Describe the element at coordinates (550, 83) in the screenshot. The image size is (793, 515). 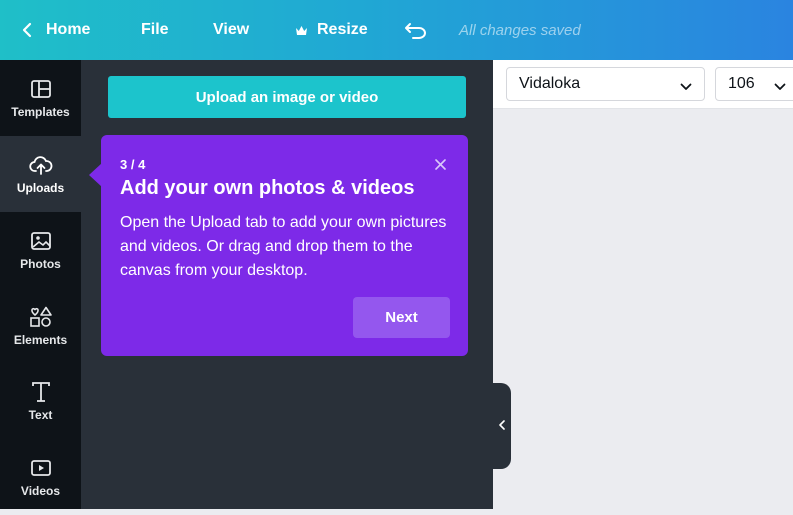
I see `font-family-value: Vidaloka` at that location.